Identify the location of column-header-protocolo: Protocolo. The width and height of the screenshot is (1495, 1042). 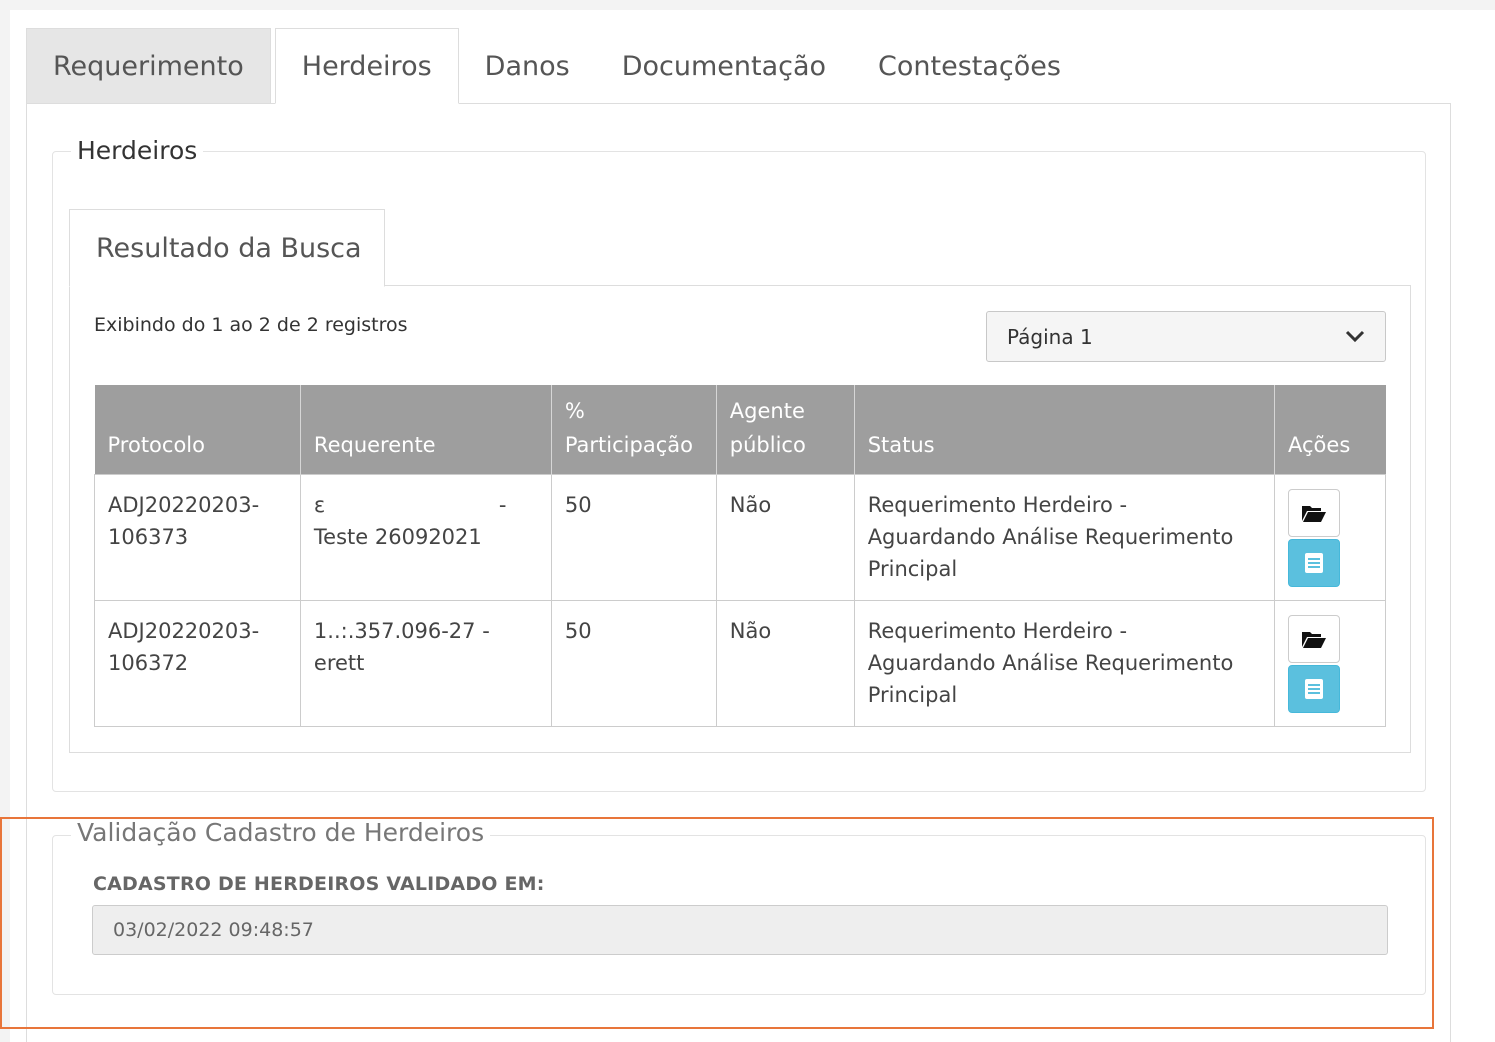
(197, 429).